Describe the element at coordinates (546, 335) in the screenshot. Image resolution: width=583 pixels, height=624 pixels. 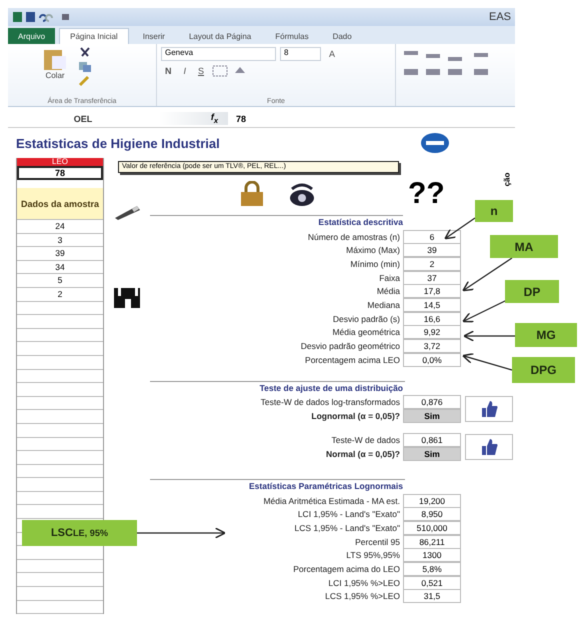
I see `callout-tooltip: MG` at that location.